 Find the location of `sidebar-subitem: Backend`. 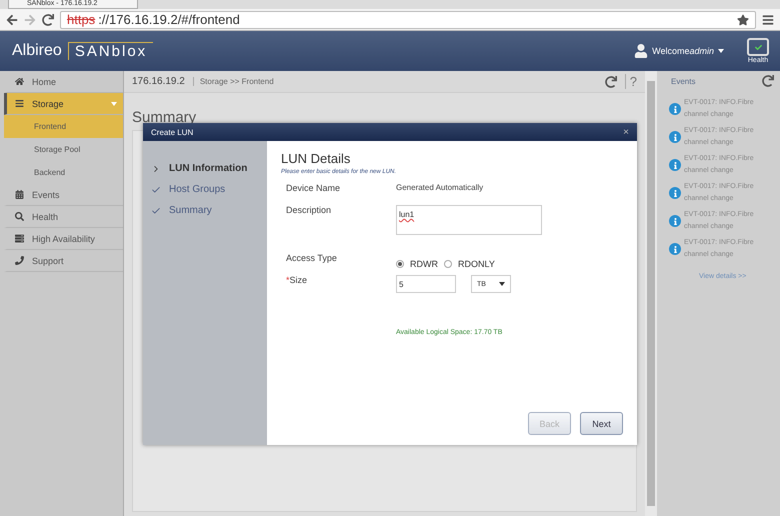

sidebar-subitem: Backend is located at coordinates (63, 172).